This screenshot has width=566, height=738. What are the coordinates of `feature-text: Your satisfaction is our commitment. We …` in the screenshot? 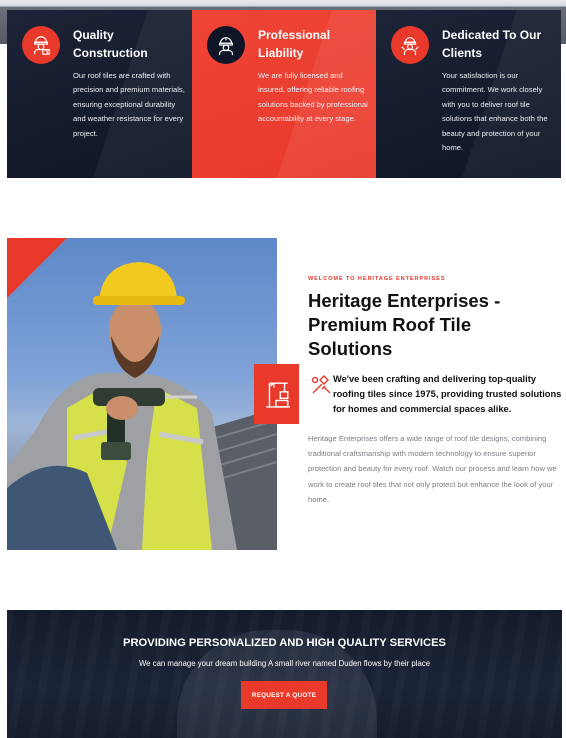 It's located at (495, 112).